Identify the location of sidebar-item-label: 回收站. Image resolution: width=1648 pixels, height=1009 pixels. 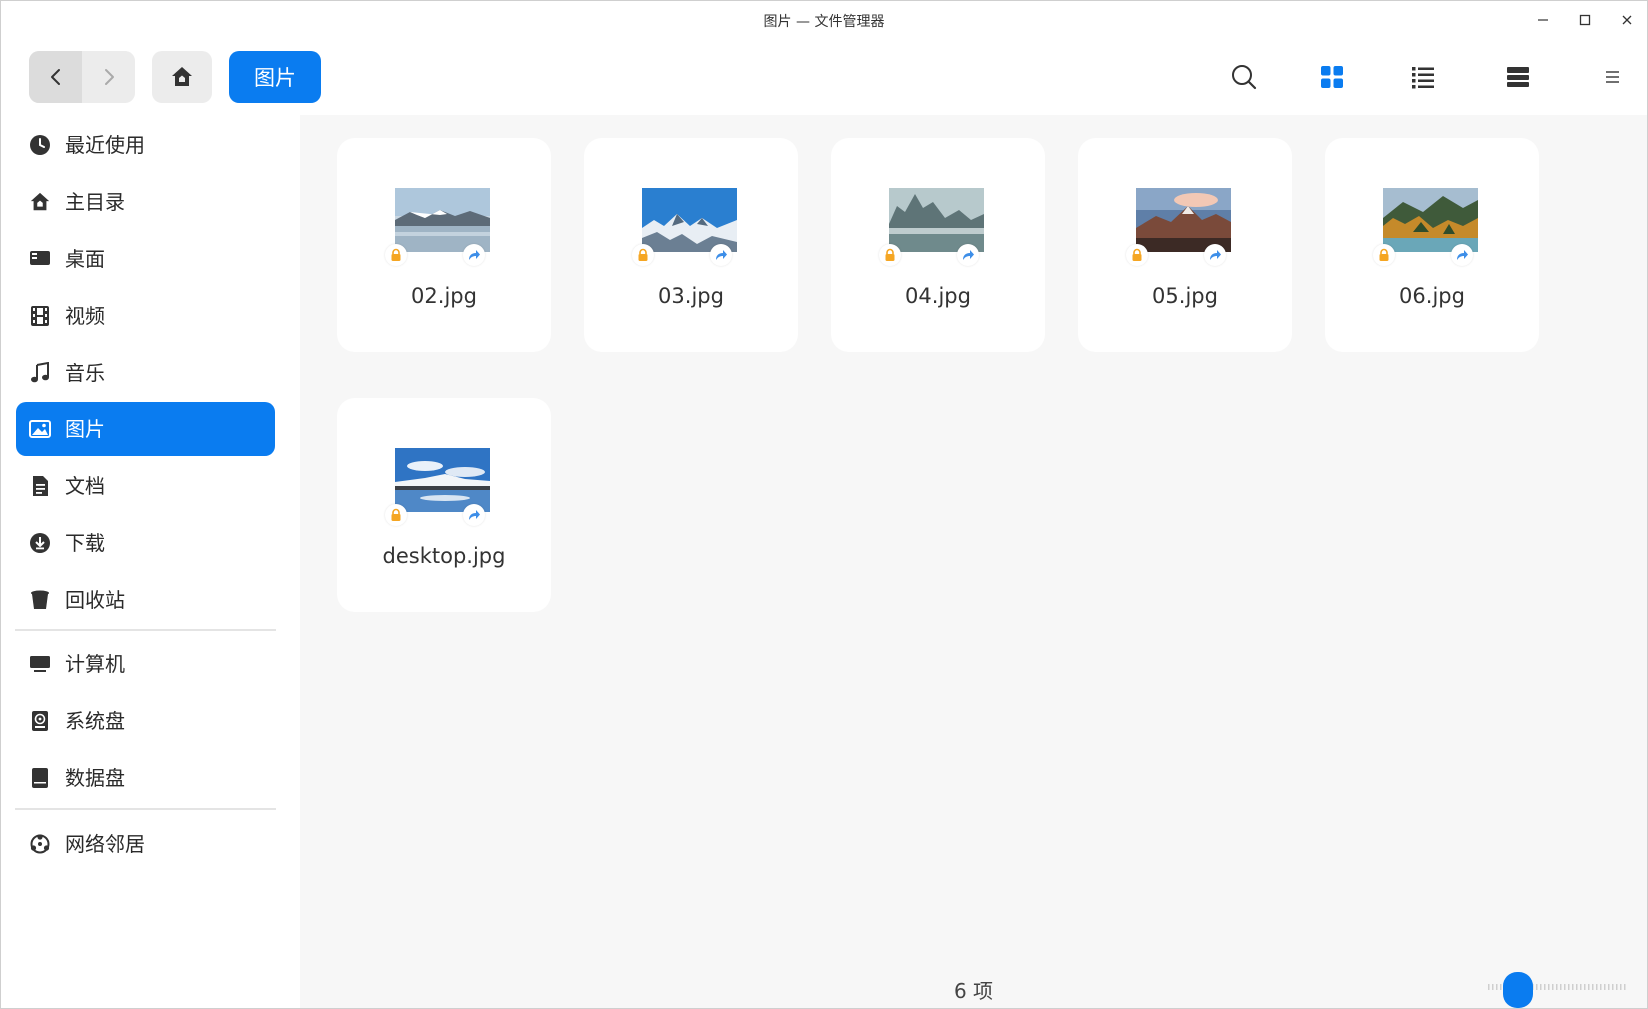
(95, 600).